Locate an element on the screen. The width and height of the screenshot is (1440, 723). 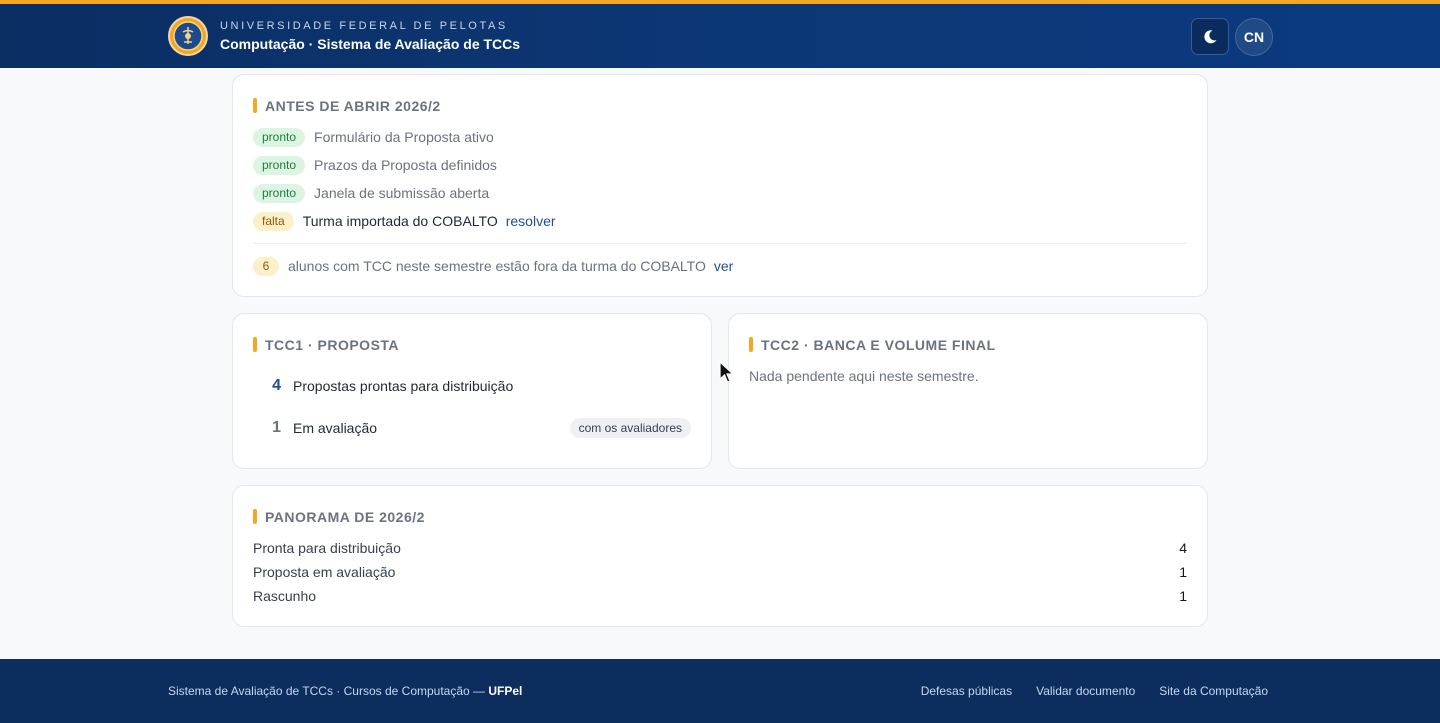
user-avatar: CN is located at coordinates (1254, 37).